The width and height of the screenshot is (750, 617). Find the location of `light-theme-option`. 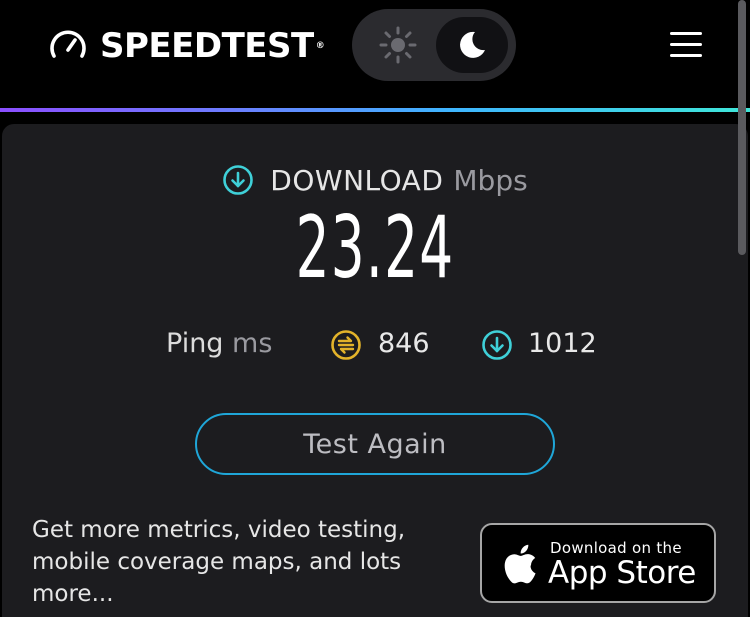

light-theme-option is located at coordinates (398, 45).